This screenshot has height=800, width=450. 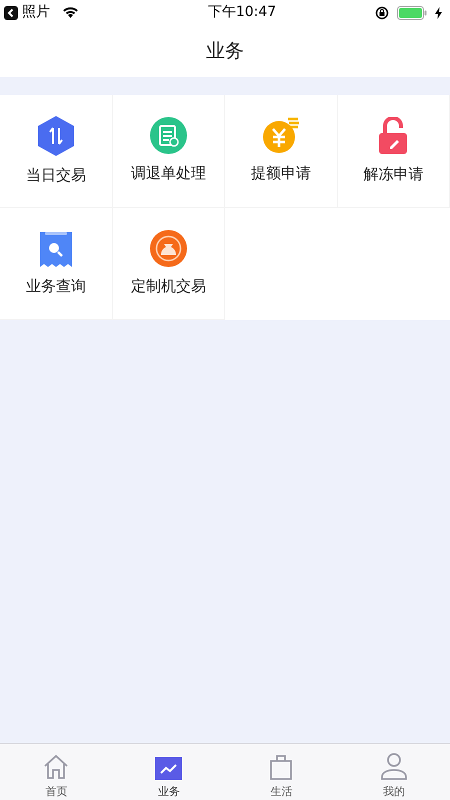 I want to click on service-tile: 解冻申请, so click(x=394, y=151).